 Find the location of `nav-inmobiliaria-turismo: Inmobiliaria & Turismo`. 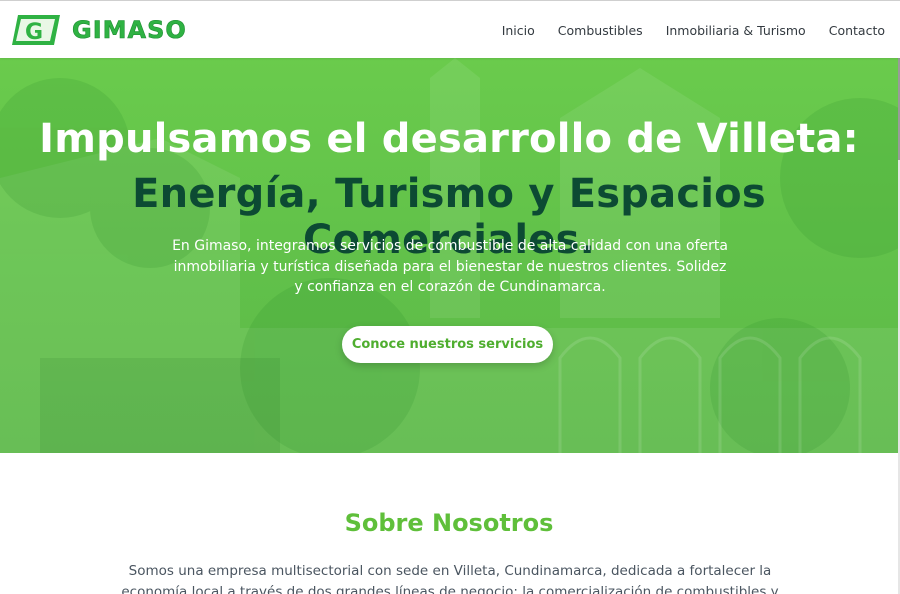

nav-inmobiliaria-turismo: Inmobiliaria & Turismo is located at coordinates (736, 30).